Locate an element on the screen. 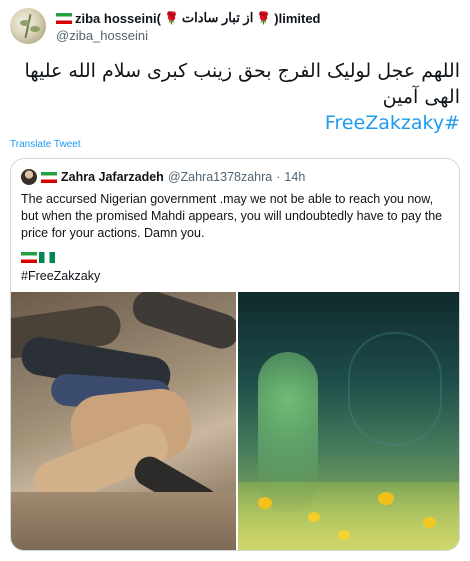 The image size is (470, 561). author-handle: @ziba_hosseini is located at coordinates (102, 35).